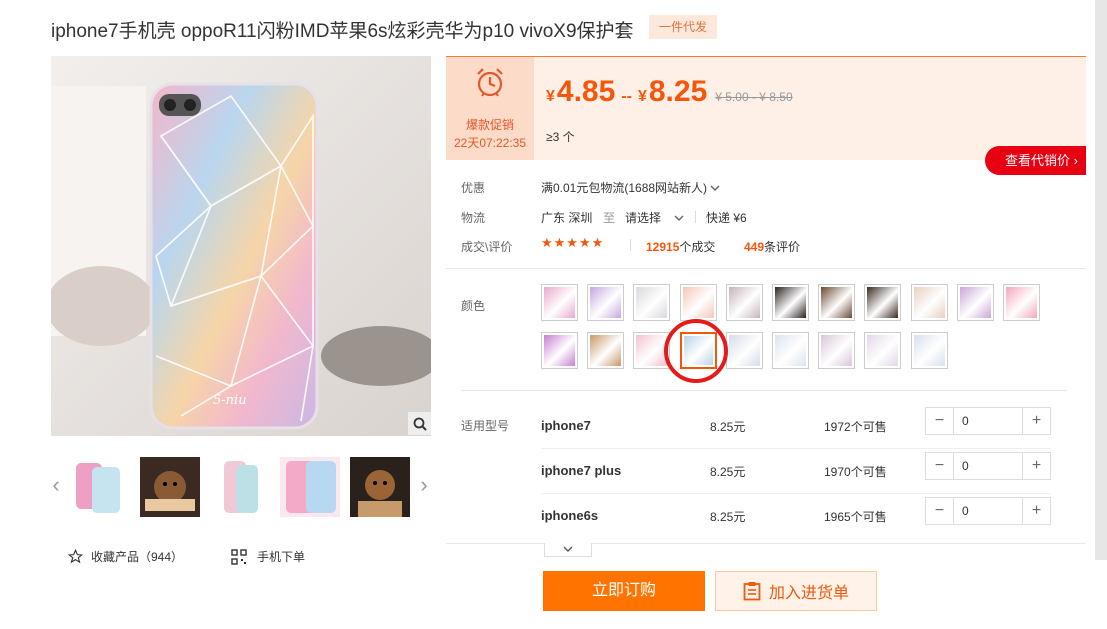  What do you see at coordinates (752, 591) in the screenshot?
I see `clipboard-icon` at bounding box center [752, 591].